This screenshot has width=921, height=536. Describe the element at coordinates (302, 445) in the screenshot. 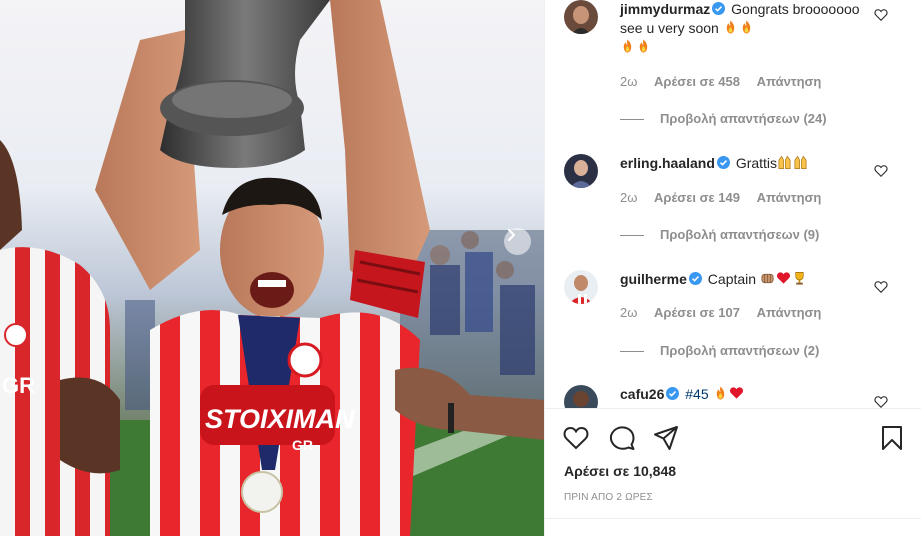

I see `sponsor-suffix: GR` at that location.